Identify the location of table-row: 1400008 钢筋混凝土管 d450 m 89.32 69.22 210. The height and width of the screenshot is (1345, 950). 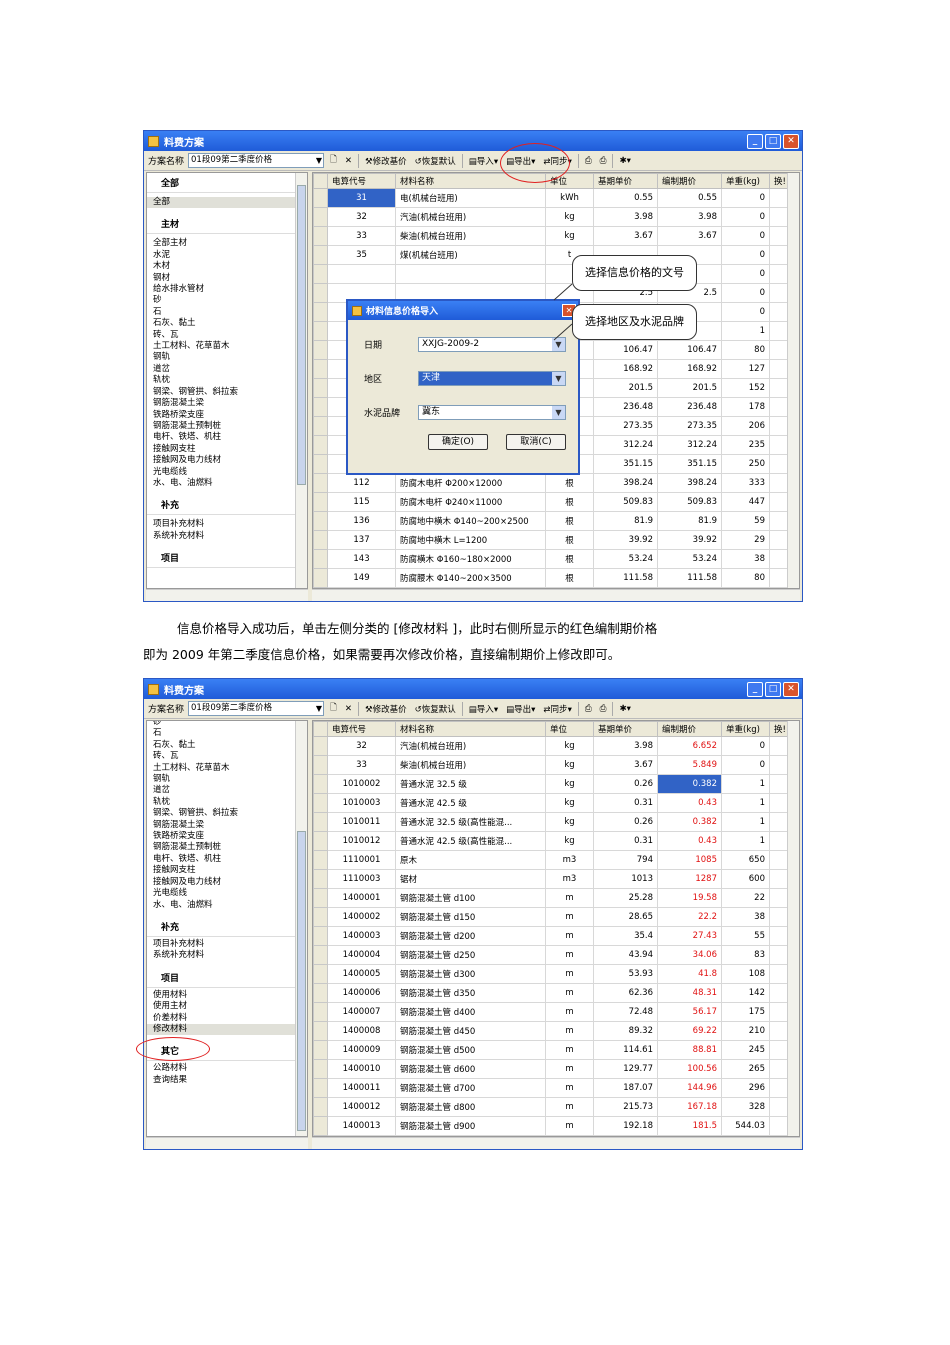
(551, 1031).